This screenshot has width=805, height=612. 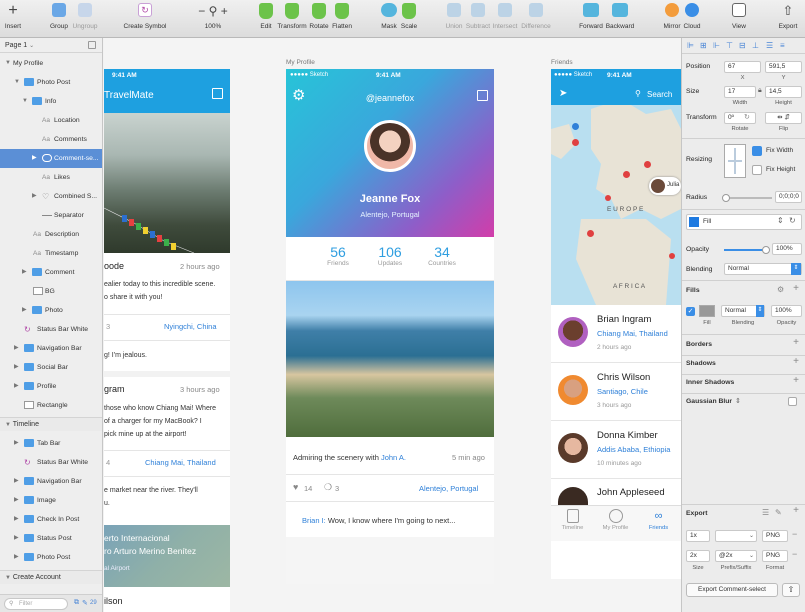 What do you see at coordinates (757, 170) in the screenshot?
I see `fix-height-checkbox` at bounding box center [757, 170].